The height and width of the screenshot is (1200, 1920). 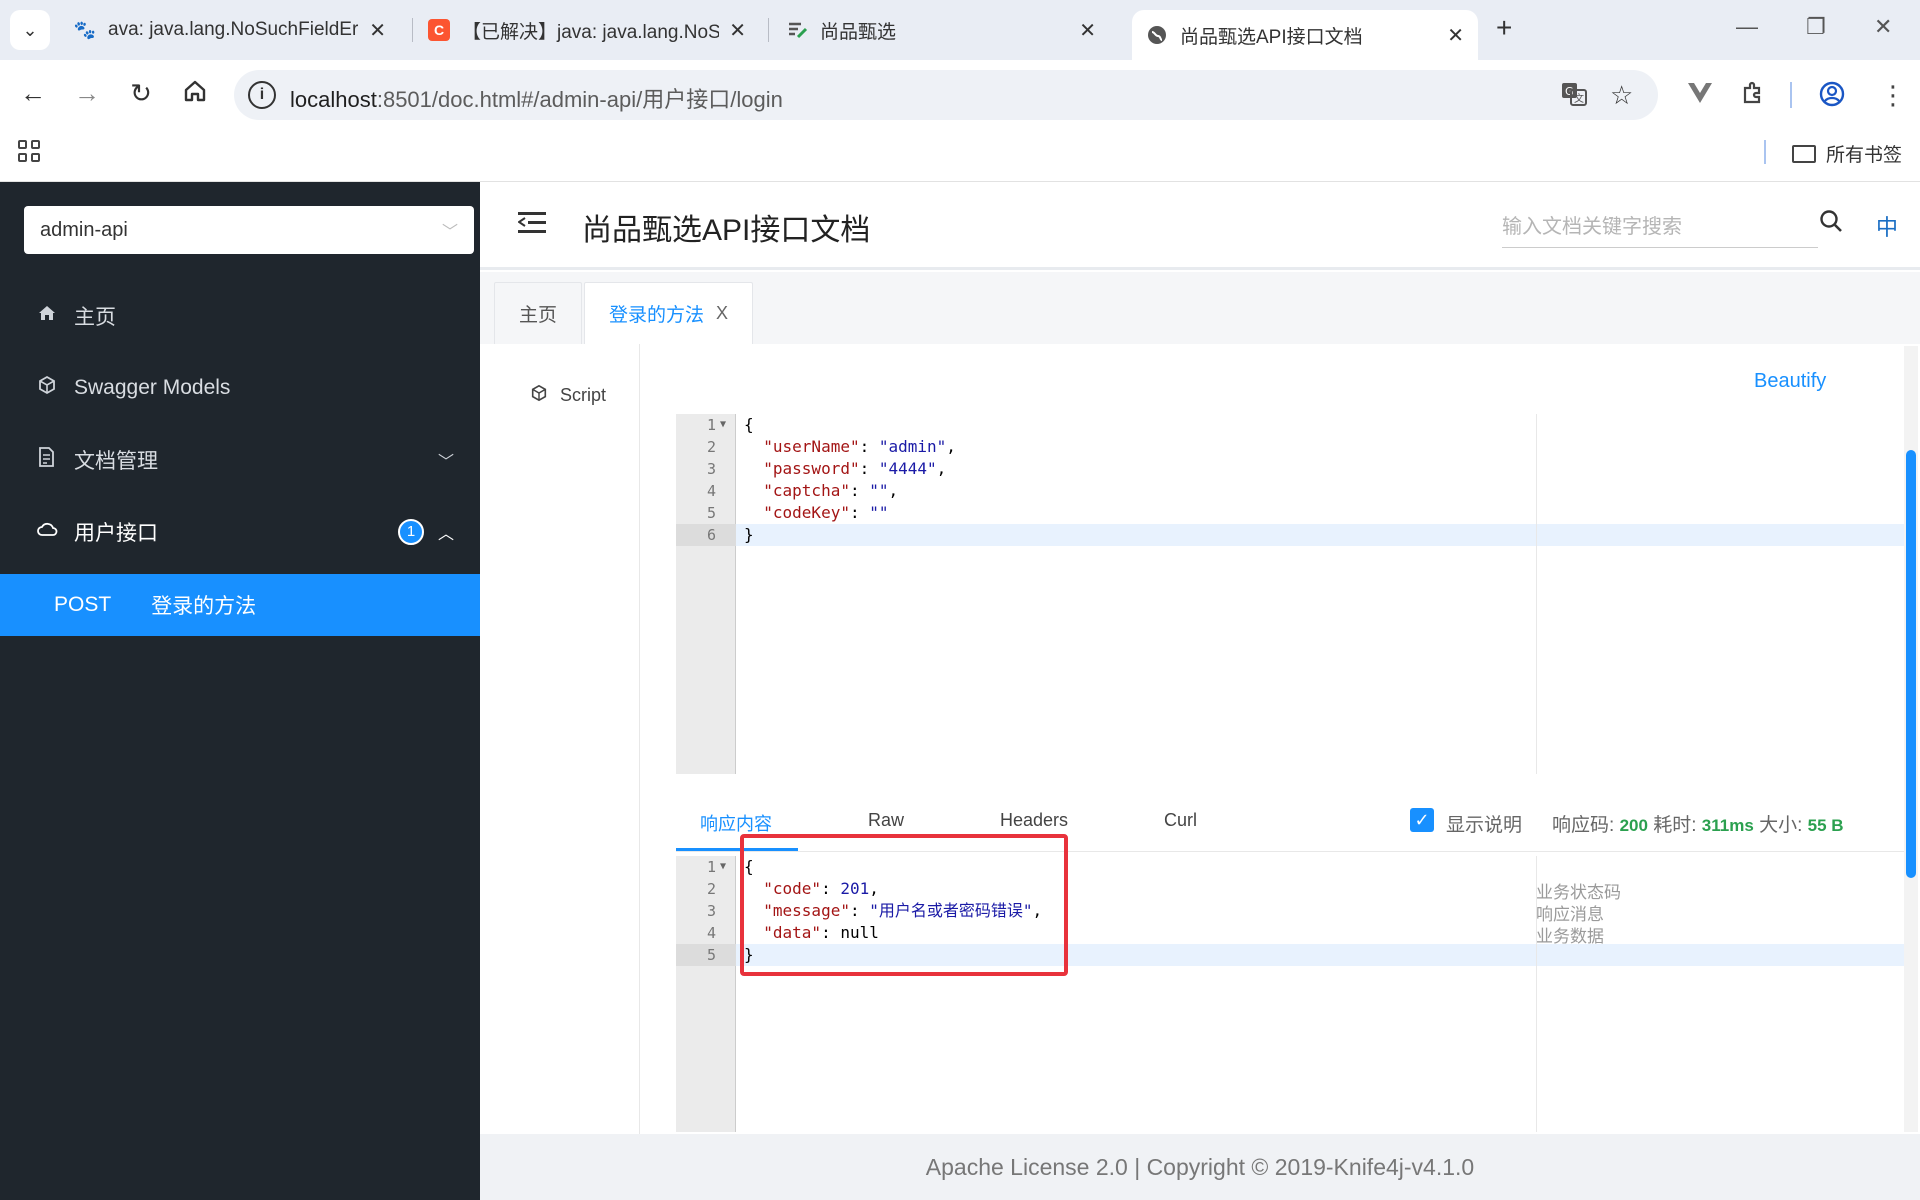 I want to click on vue-devtools-icon, so click(x=1700, y=96).